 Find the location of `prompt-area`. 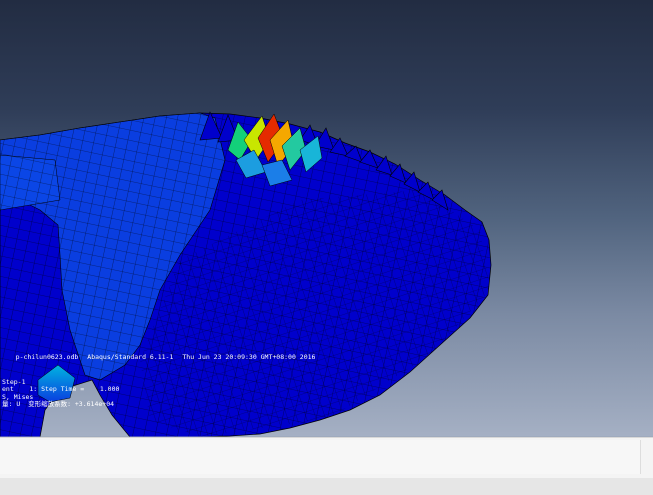

prompt-area is located at coordinates (320, 457).